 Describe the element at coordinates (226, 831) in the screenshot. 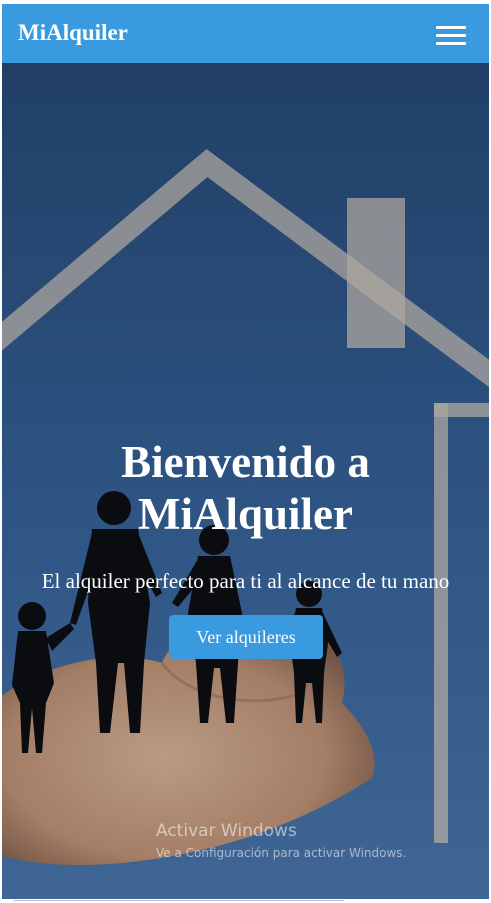

I see `watermark-title: Activar Windows` at that location.